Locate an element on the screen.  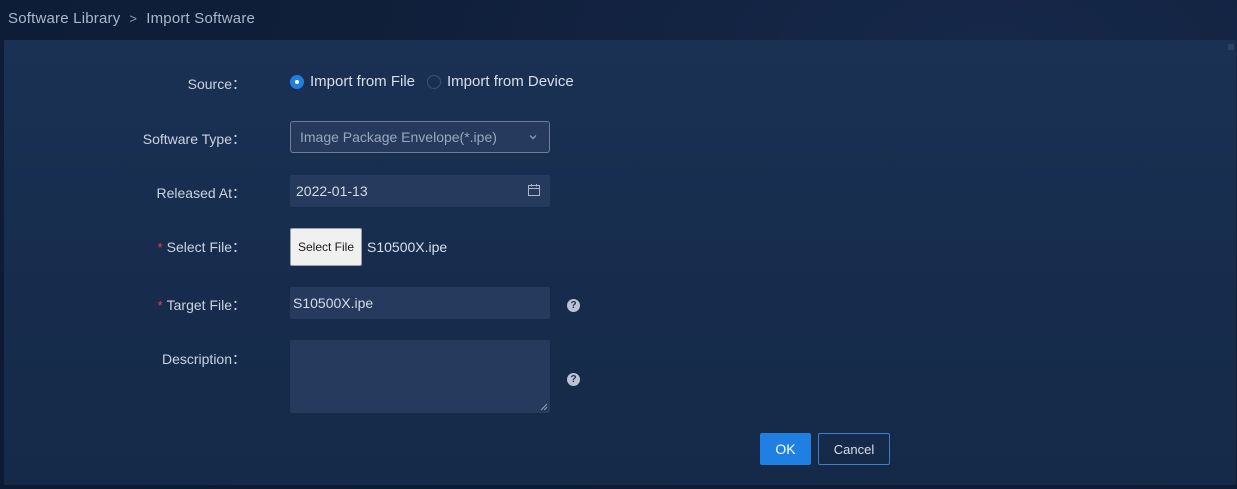
radio-import-from-device: Import from Device is located at coordinates (500, 81).